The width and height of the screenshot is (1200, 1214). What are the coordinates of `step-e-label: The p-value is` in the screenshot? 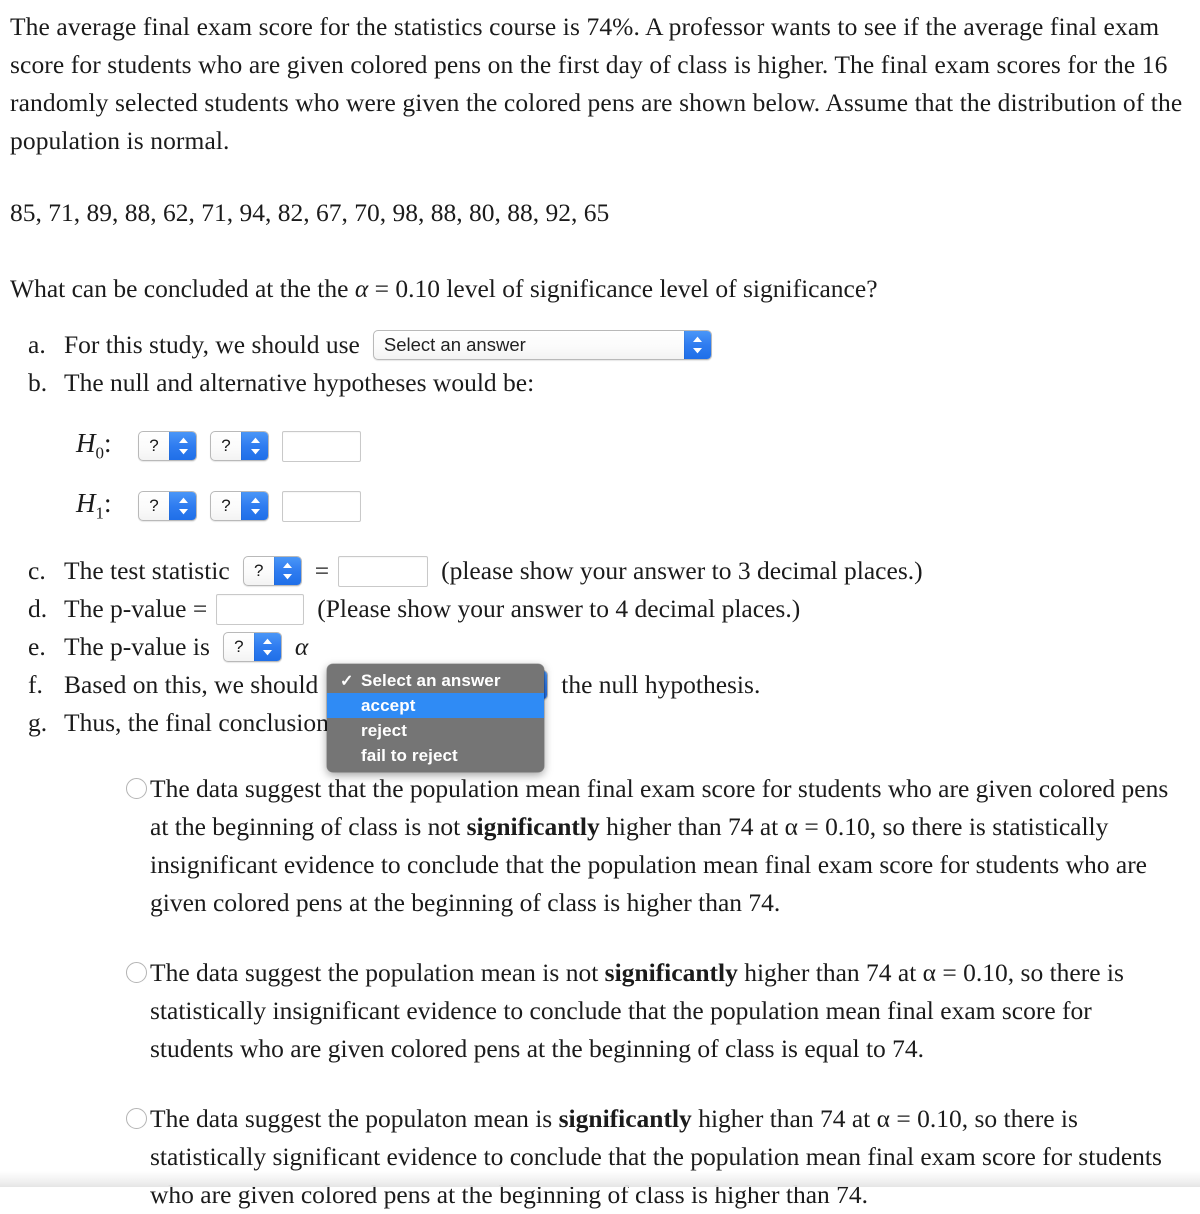 It's located at (137, 646).